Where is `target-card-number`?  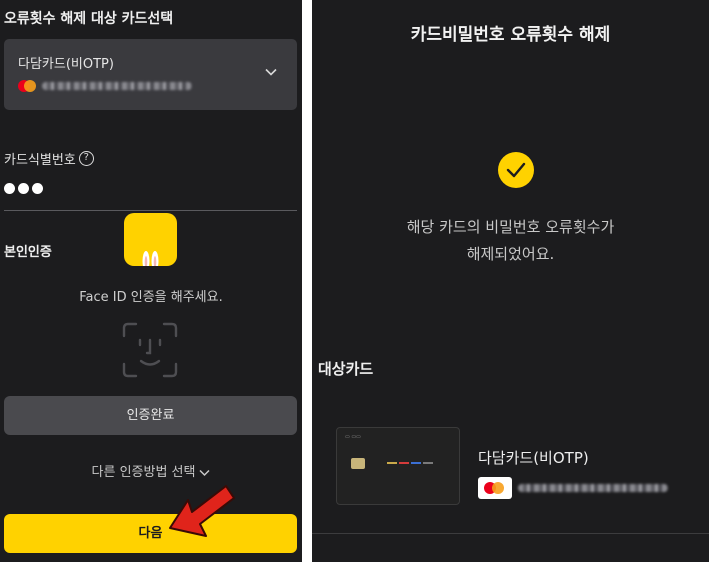
target-card-number is located at coordinates (573, 488).